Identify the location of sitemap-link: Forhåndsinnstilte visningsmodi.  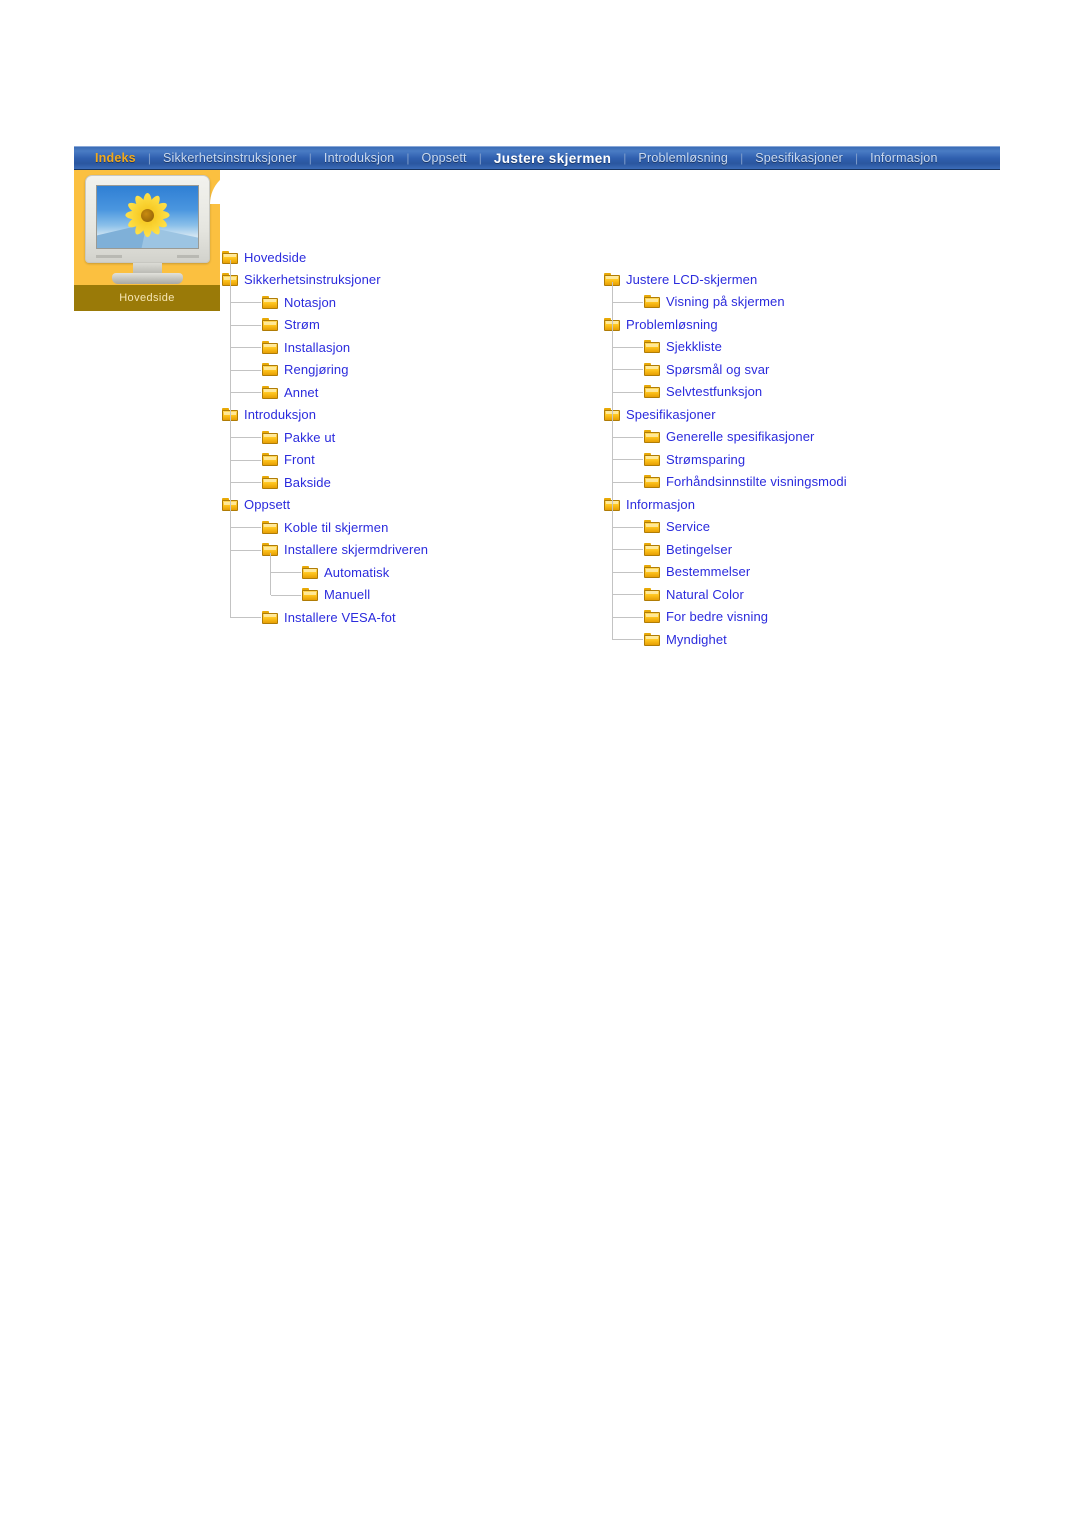
(804, 482).